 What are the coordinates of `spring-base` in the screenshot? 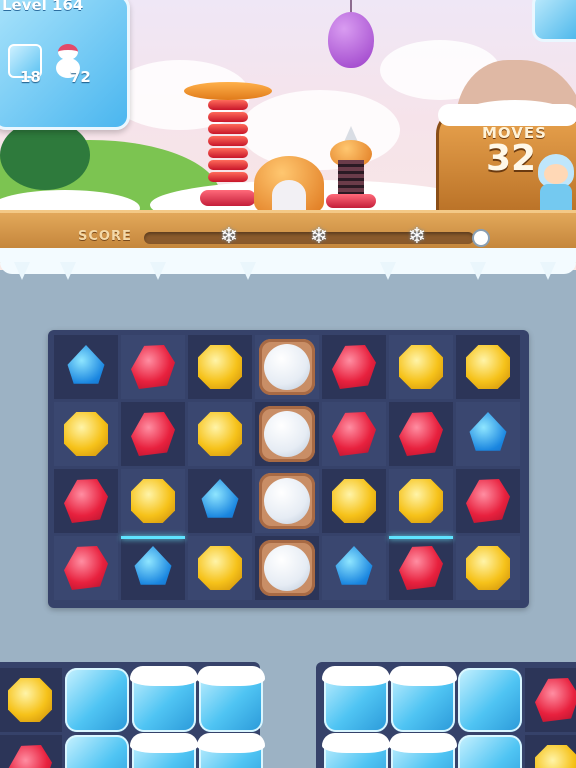 It's located at (228, 198).